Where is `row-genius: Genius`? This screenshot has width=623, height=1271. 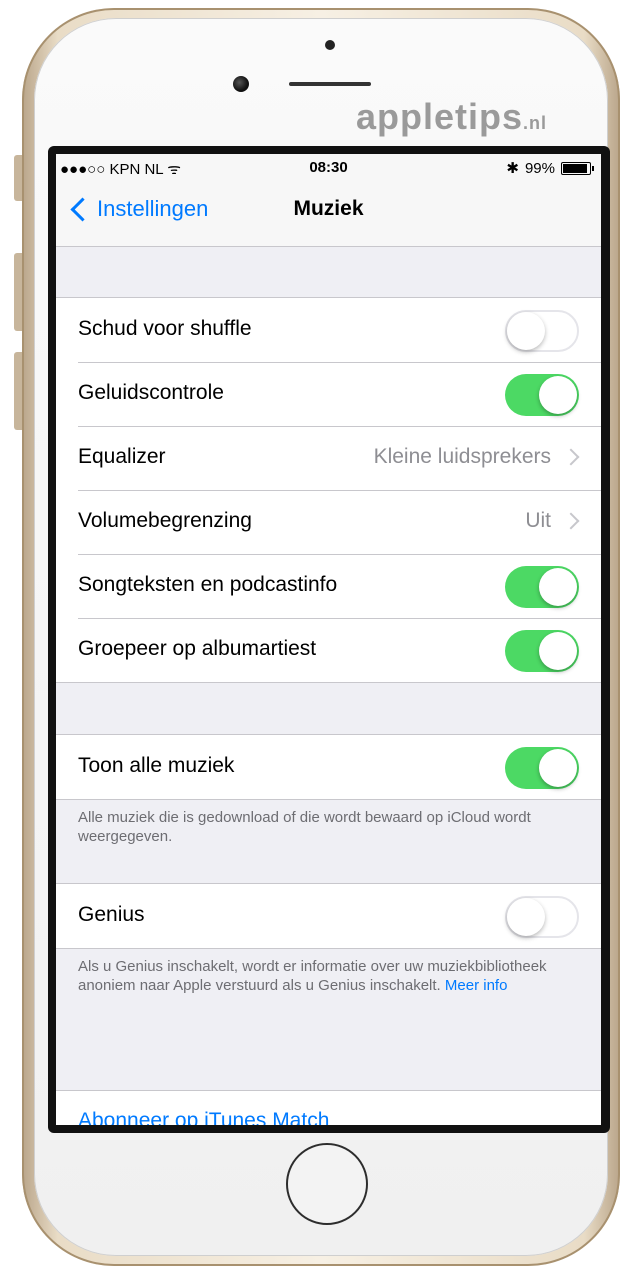 row-genius: Genius is located at coordinates (328, 916).